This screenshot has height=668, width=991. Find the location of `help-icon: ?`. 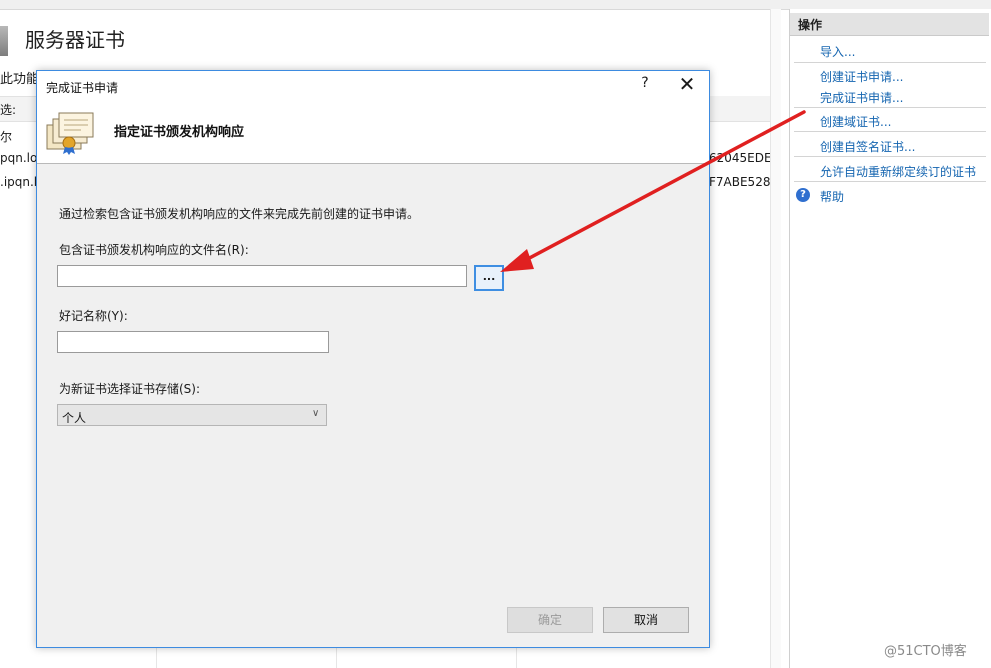

help-icon: ? is located at coordinates (645, 85).